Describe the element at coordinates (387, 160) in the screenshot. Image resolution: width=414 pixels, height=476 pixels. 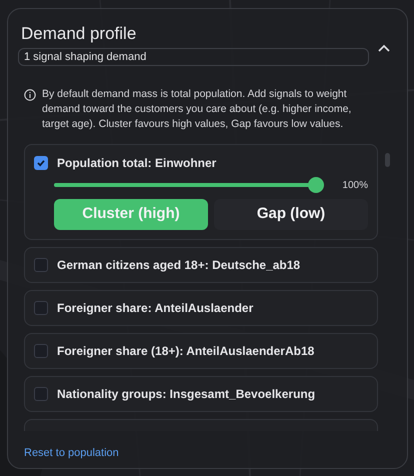
I see `scrollbar-thumb` at that location.